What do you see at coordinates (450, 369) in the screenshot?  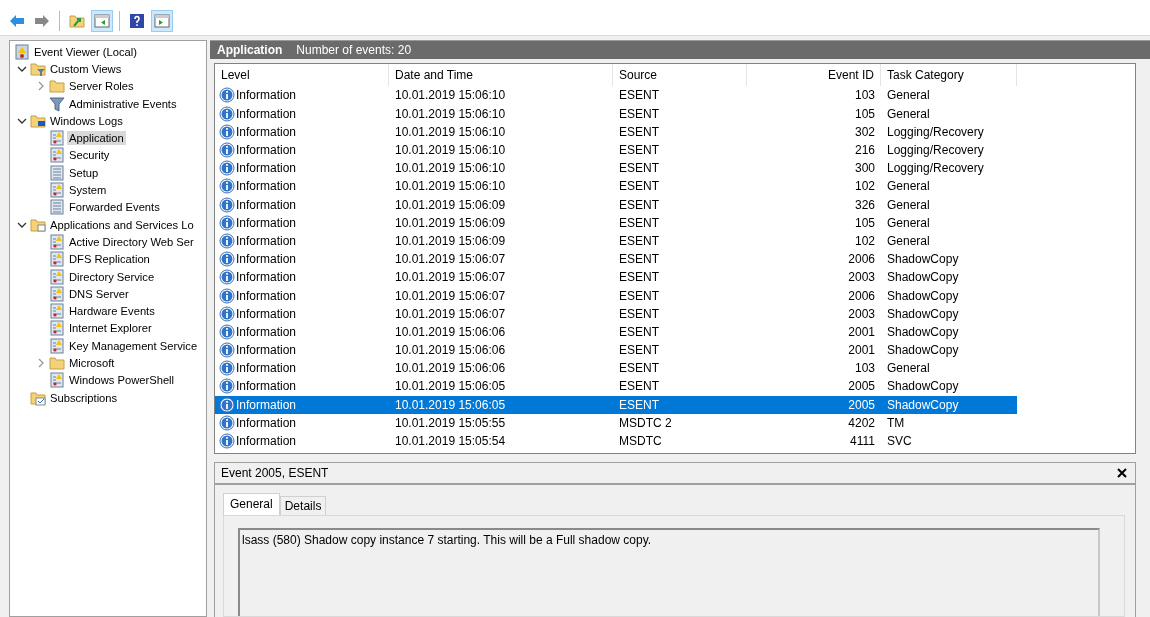 I see `table-cell-text: 10.01.2019 15:06:06` at bounding box center [450, 369].